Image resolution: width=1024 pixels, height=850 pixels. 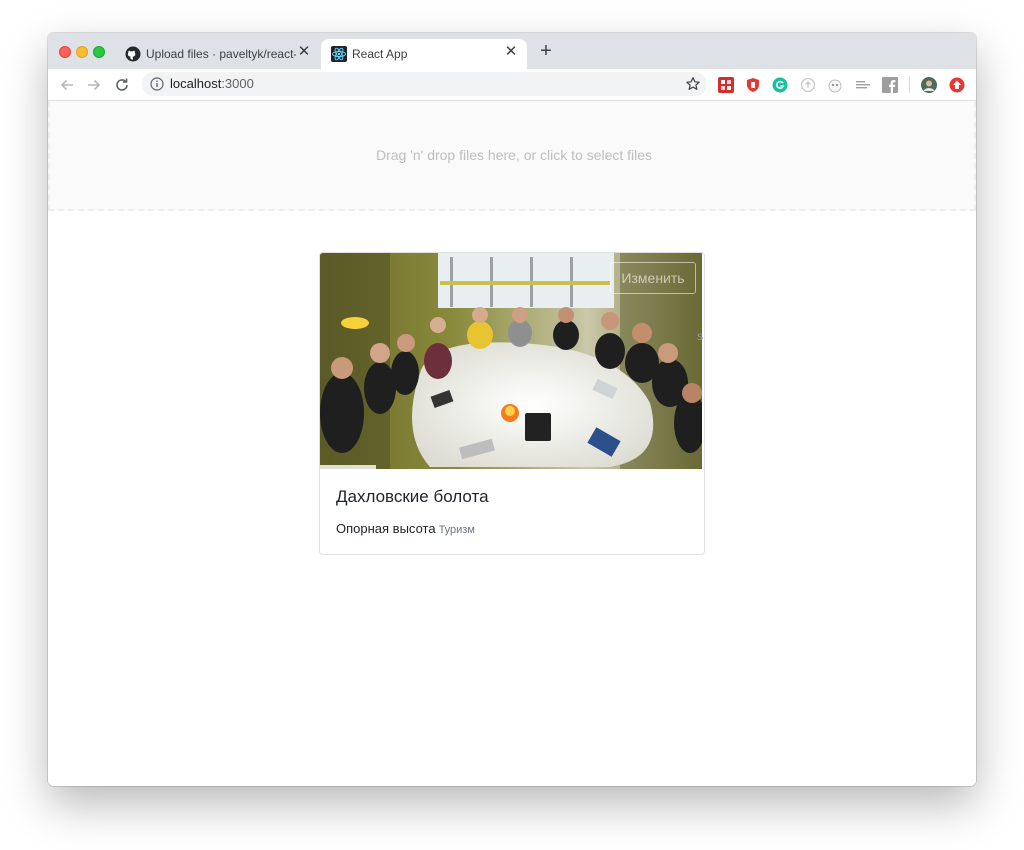 What do you see at coordinates (890, 85) in the screenshot?
I see `facebook-icon` at bounding box center [890, 85].